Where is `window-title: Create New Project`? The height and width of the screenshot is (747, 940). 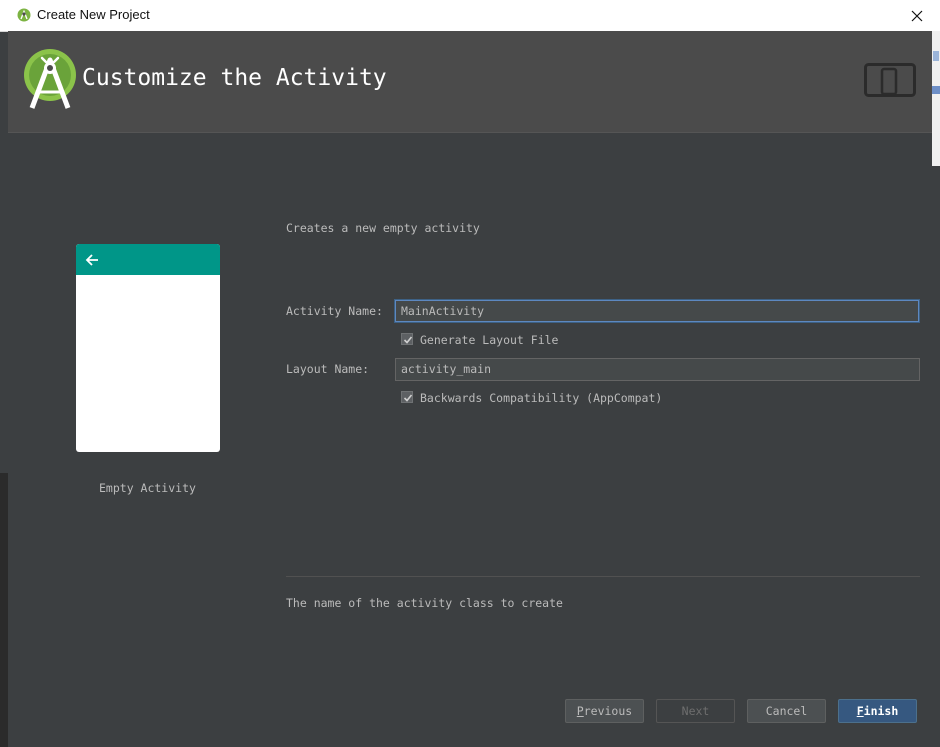
window-title: Create New Project is located at coordinates (93, 14).